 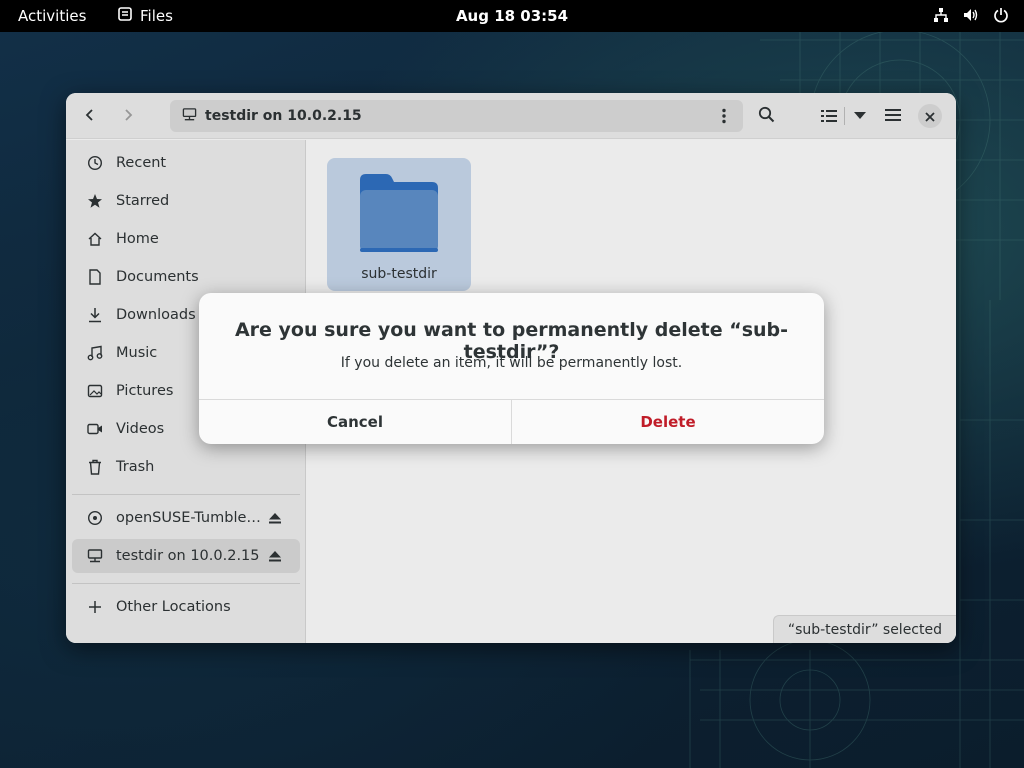 What do you see at coordinates (156, 16) in the screenshot?
I see `app-name: Files` at bounding box center [156, 16].